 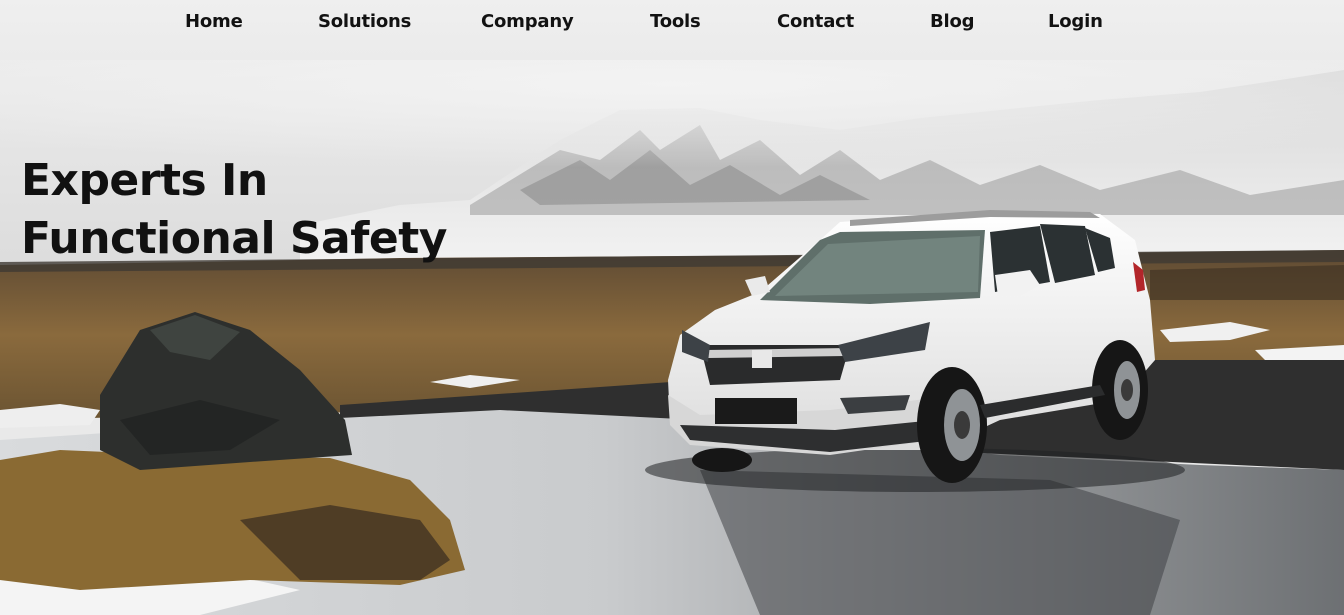 What do you see at coordinates (364, 21) in the screenshot?
I see `nav-link-solutions: Solutions` at bounding box center [364, 21].